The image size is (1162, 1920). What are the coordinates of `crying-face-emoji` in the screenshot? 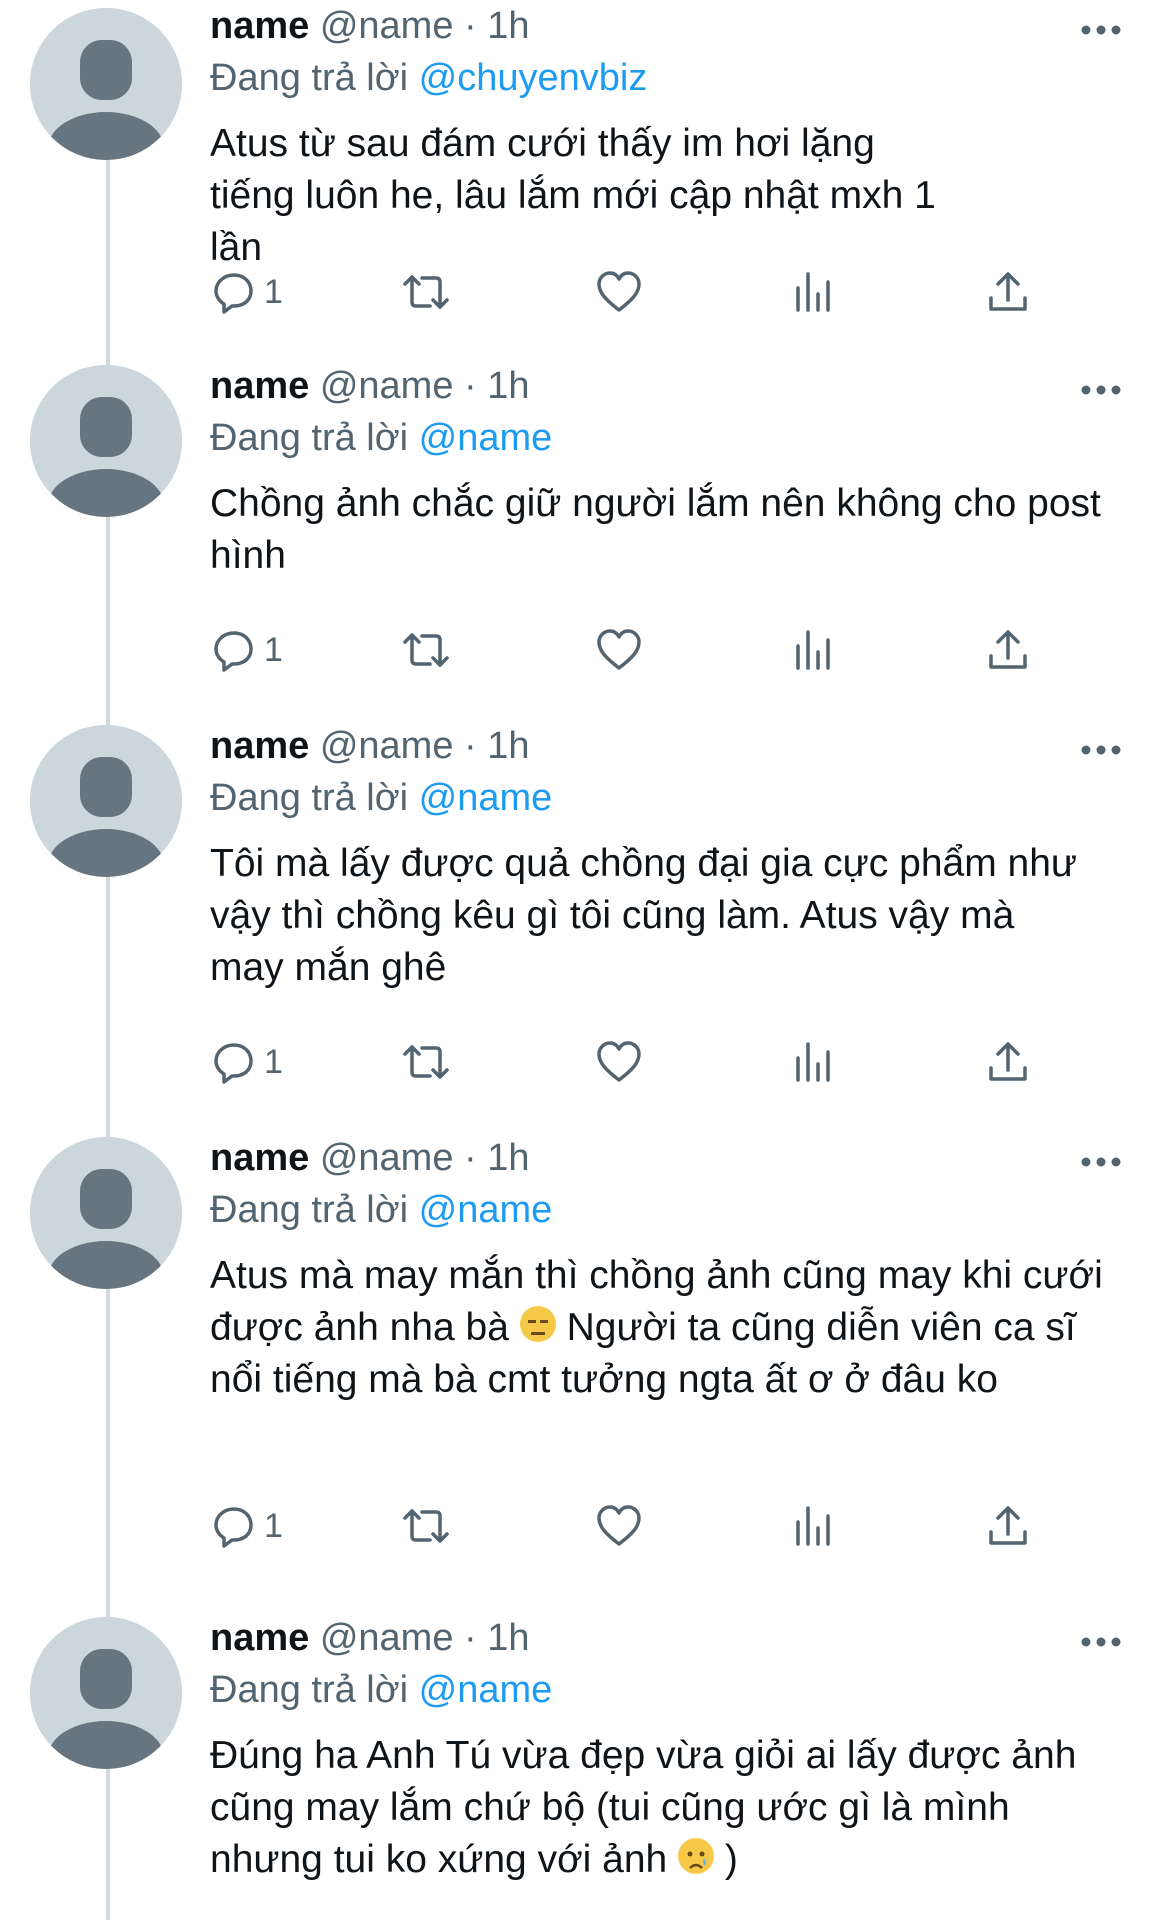 It's located at (696, 1856).